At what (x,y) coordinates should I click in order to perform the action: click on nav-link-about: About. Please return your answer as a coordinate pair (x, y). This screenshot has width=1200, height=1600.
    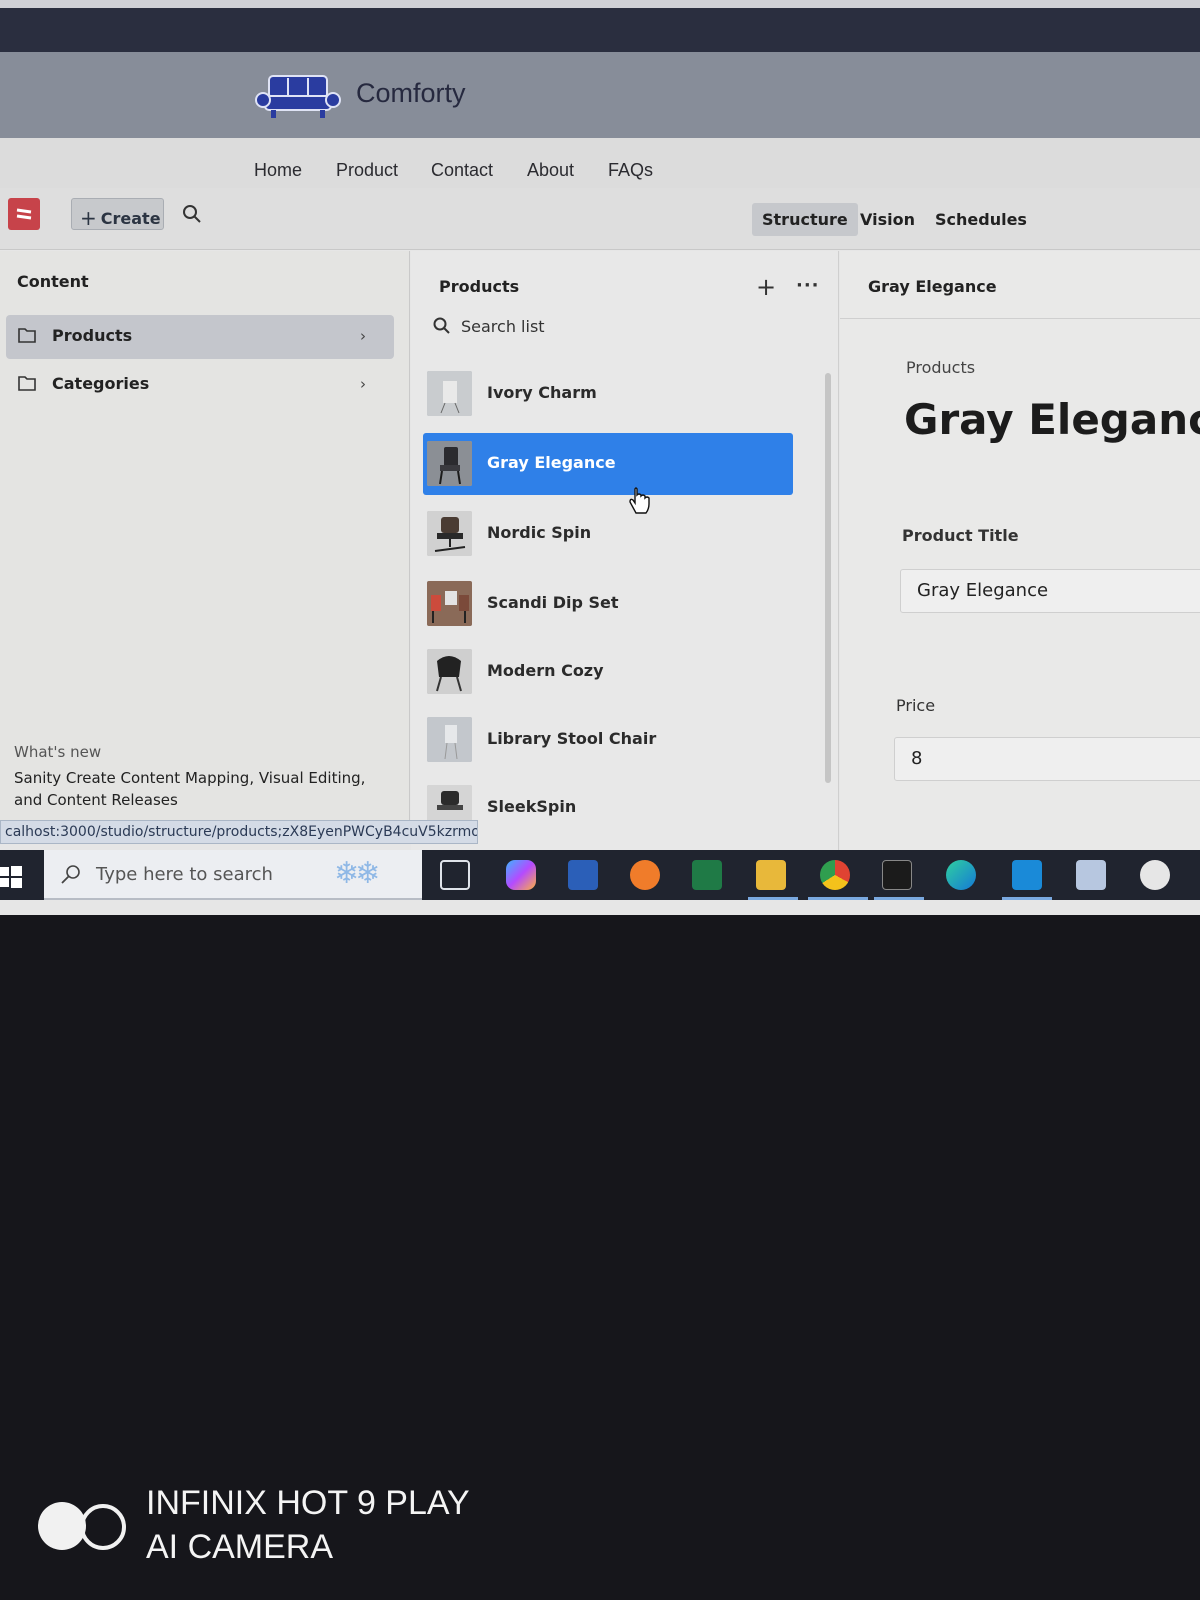
    Looking at the image, I should click on (550, 170).